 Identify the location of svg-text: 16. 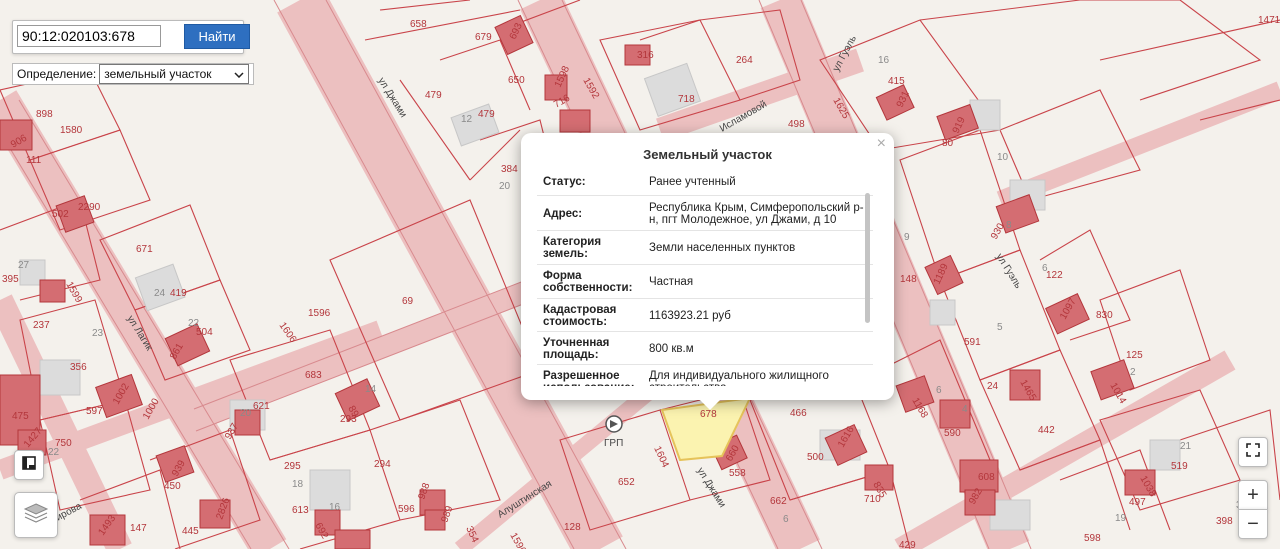
(884, 60).